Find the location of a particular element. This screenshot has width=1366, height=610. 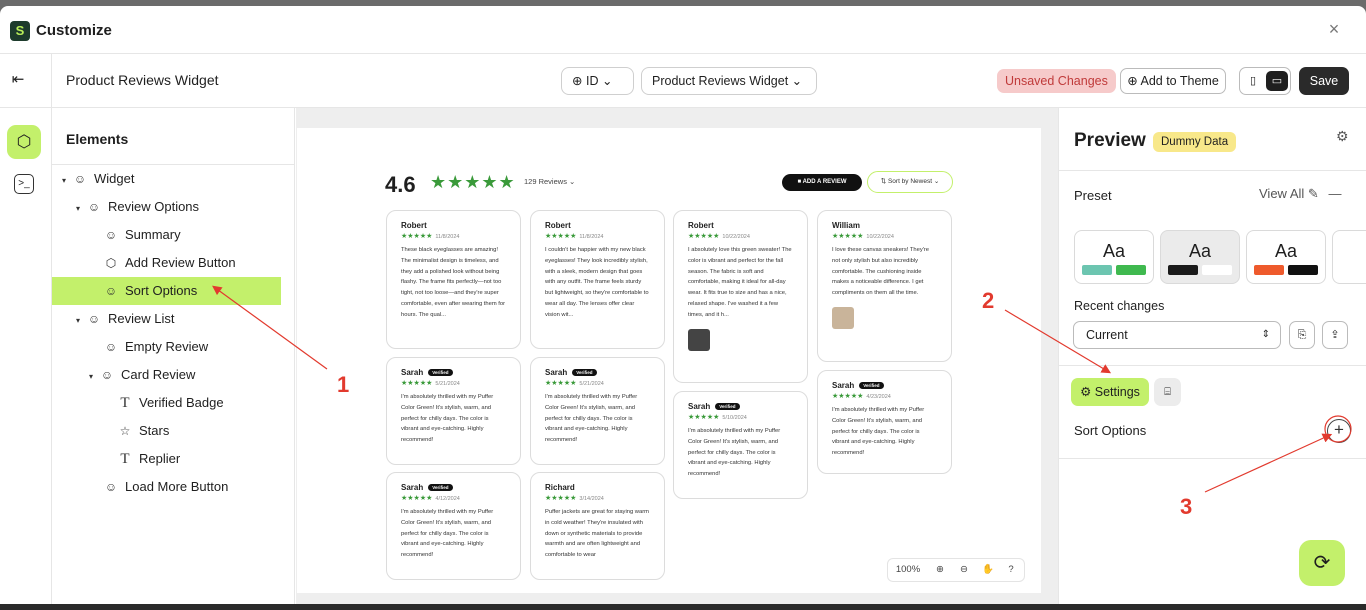

annotation-1: 1 is located at coordinates (343, 384).